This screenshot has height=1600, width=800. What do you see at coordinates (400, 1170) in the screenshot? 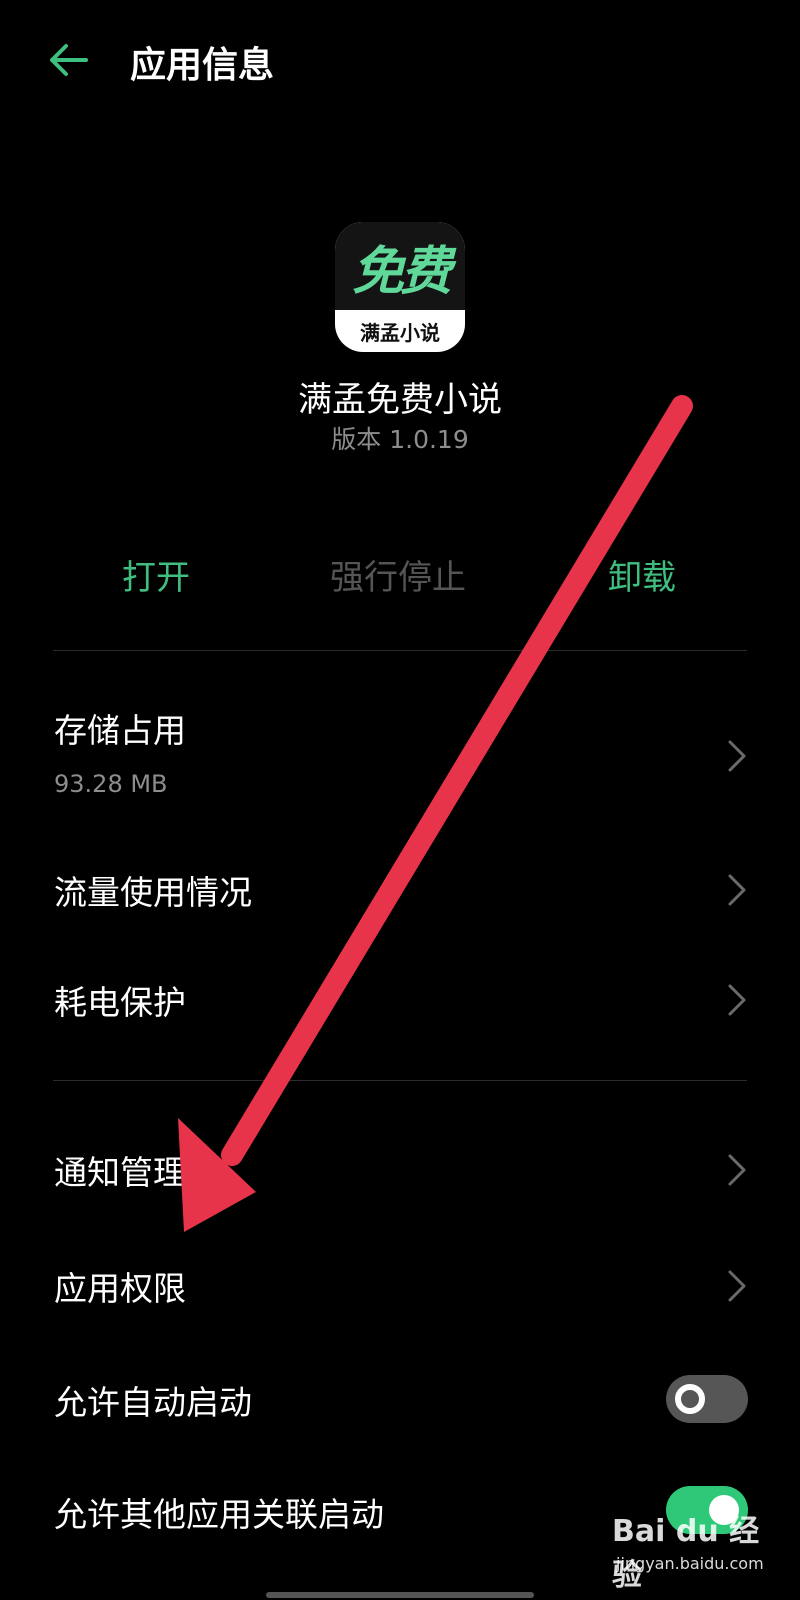
I see `notification-management-row: 通知管理` at bounding box center [400, 1170].